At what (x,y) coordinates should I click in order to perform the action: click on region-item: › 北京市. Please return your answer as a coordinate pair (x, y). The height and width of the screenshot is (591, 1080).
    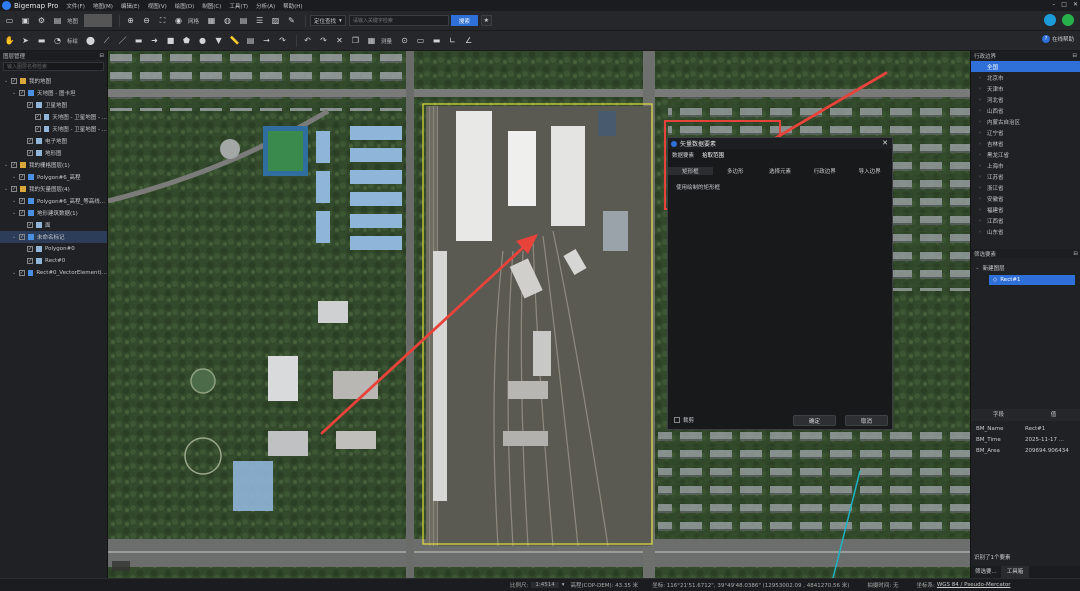
    Looking at the image, I should click on (1025, 77).